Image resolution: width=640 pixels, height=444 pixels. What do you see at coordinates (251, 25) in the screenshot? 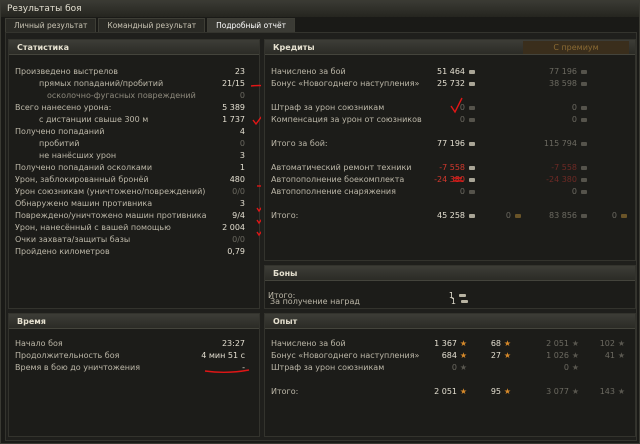
I see `tab-detailed-report: Подробный отчёт` at bounding box center [251, 25].